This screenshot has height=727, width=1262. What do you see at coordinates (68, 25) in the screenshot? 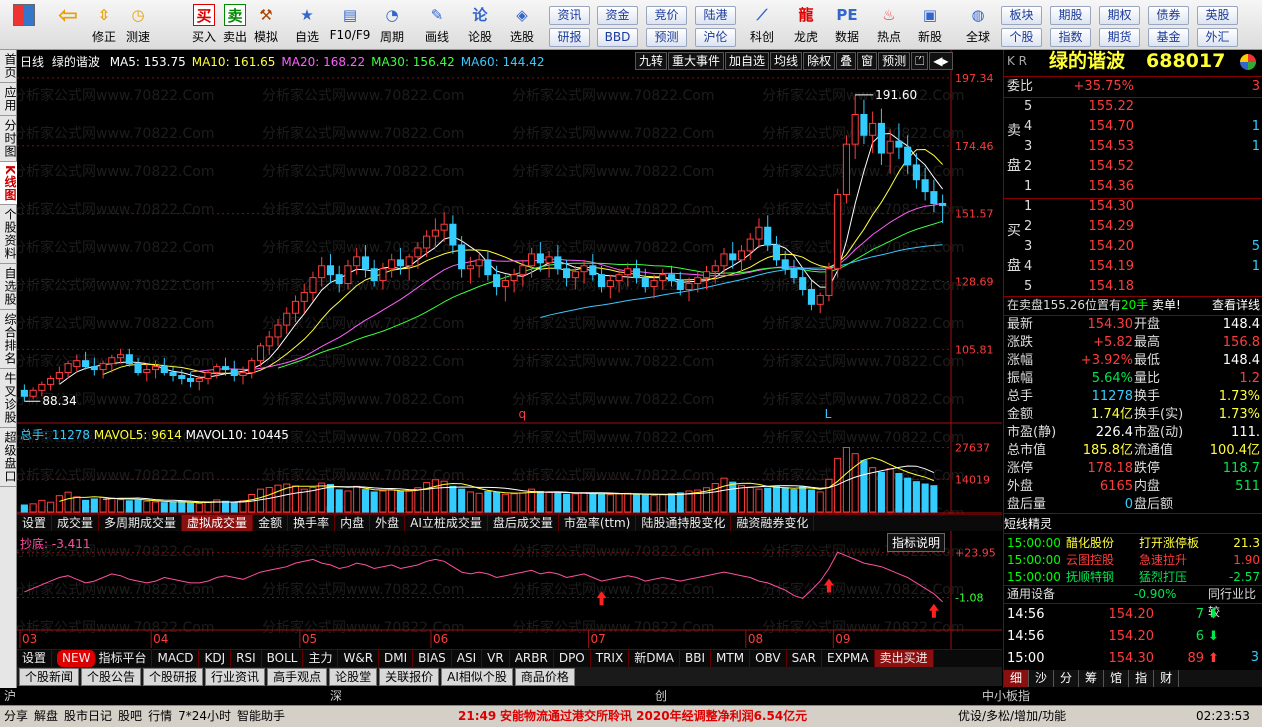
I see `back-button: ⇦` at bounding box center [68, 25].